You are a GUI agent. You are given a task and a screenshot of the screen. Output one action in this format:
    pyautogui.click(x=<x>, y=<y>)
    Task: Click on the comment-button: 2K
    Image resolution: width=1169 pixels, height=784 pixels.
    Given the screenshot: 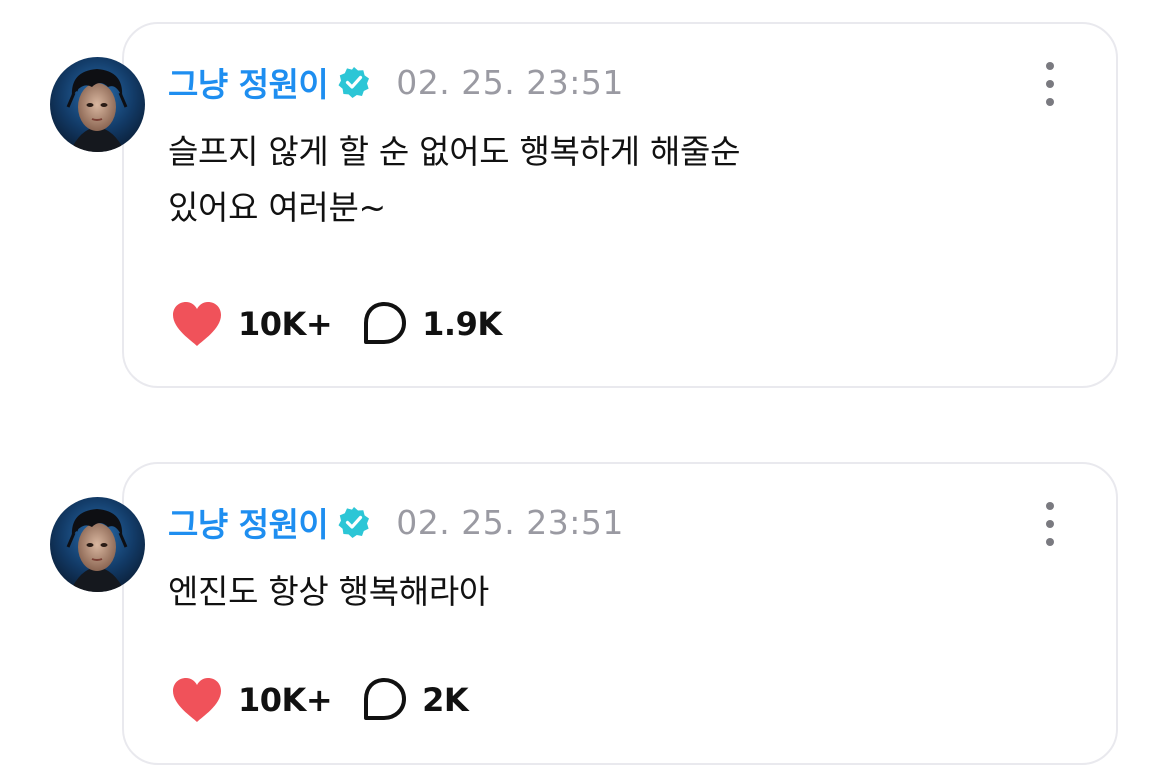 What is the action you would take?
    pyautogui.click(x=414, y=700)
    